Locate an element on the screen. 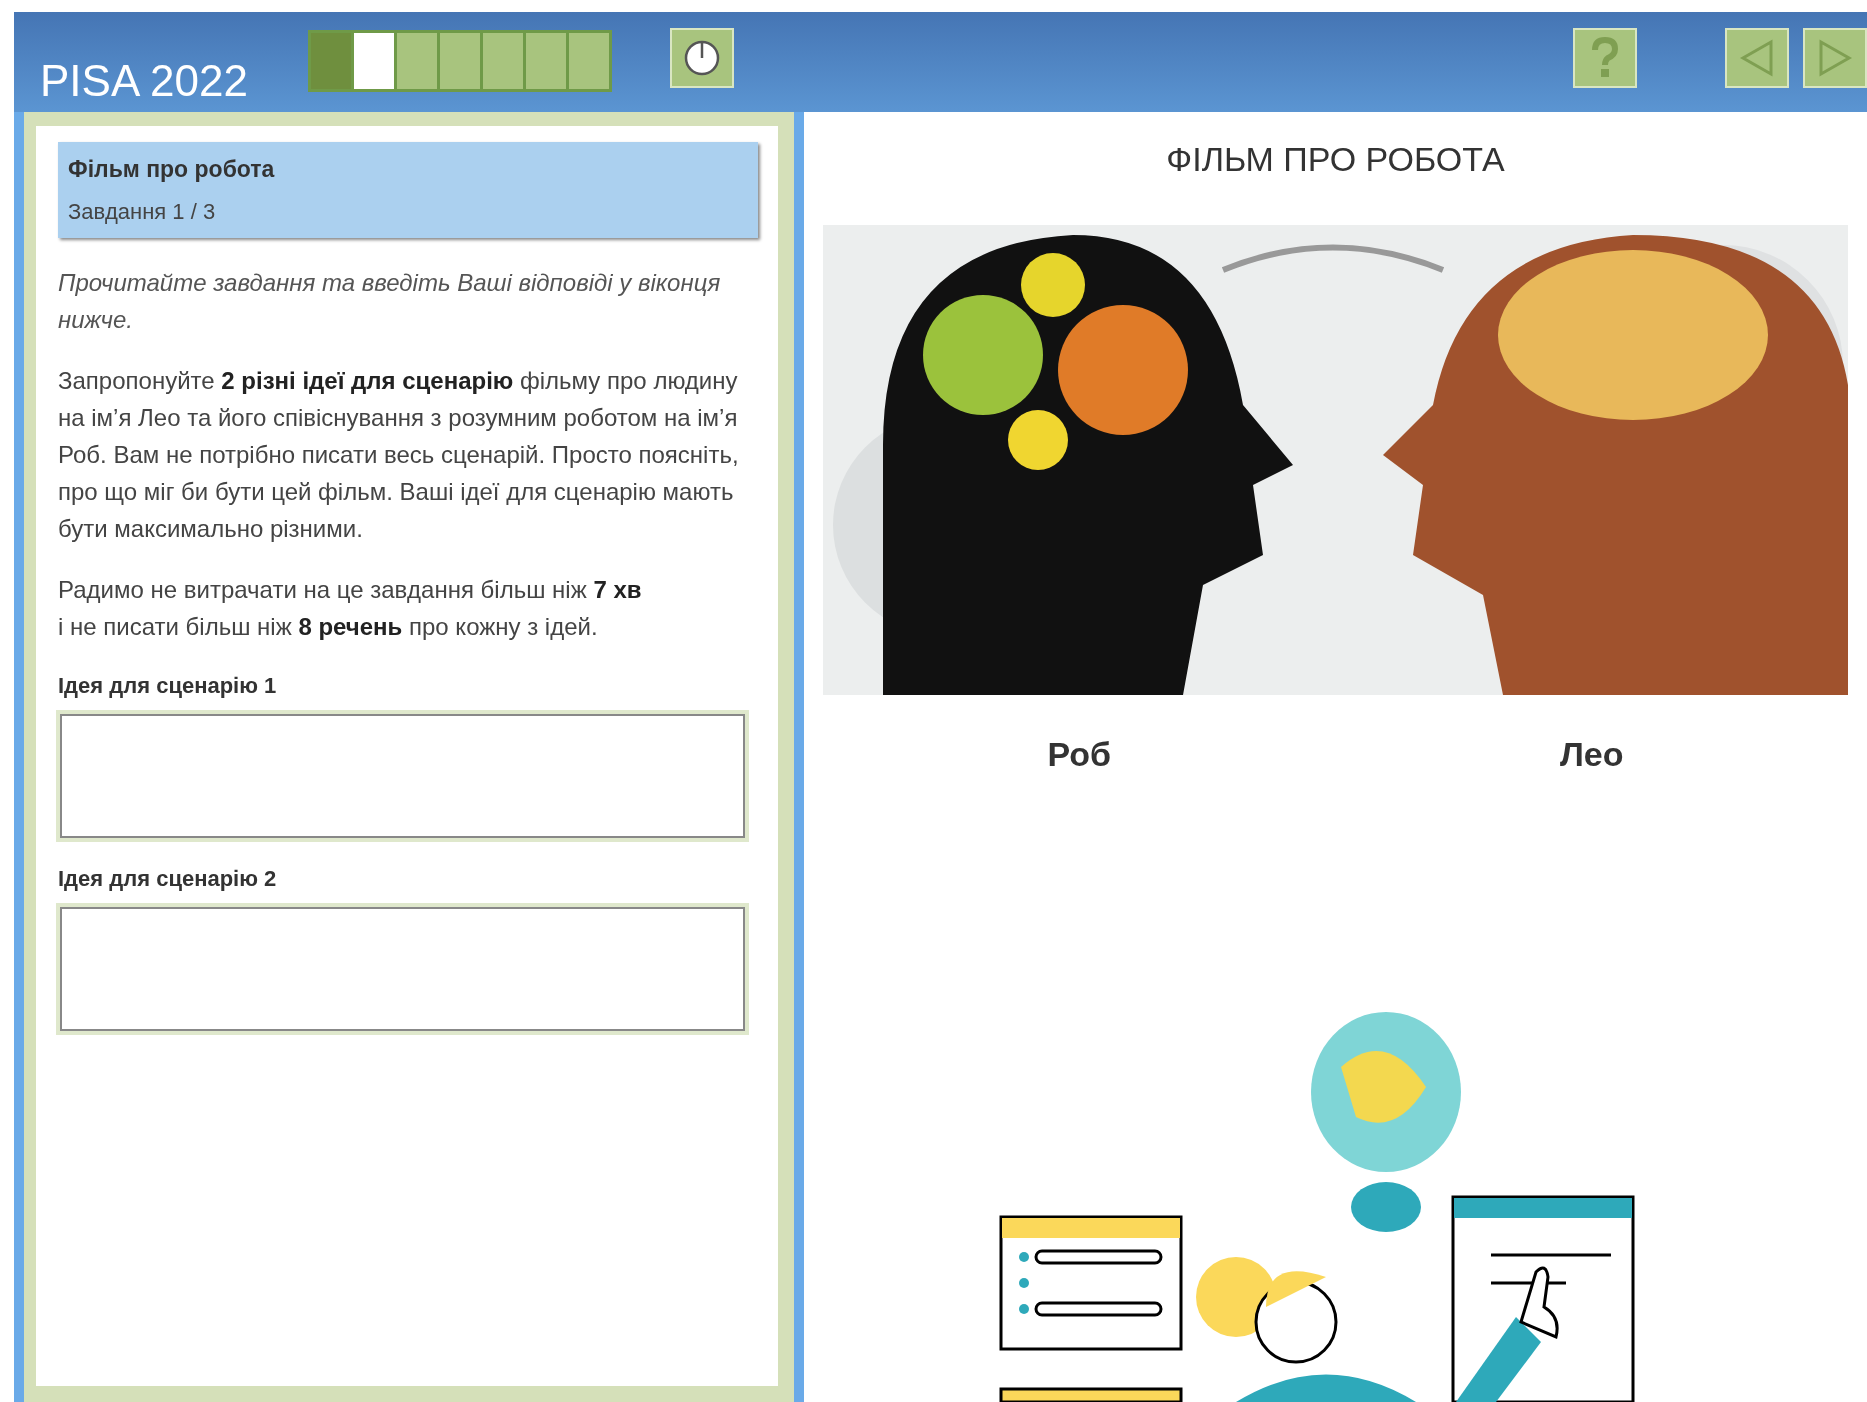 This screenshot has height=1402, width=1867. field-label: Ідея для сценарію 1 is located at coordinates (168, 685).